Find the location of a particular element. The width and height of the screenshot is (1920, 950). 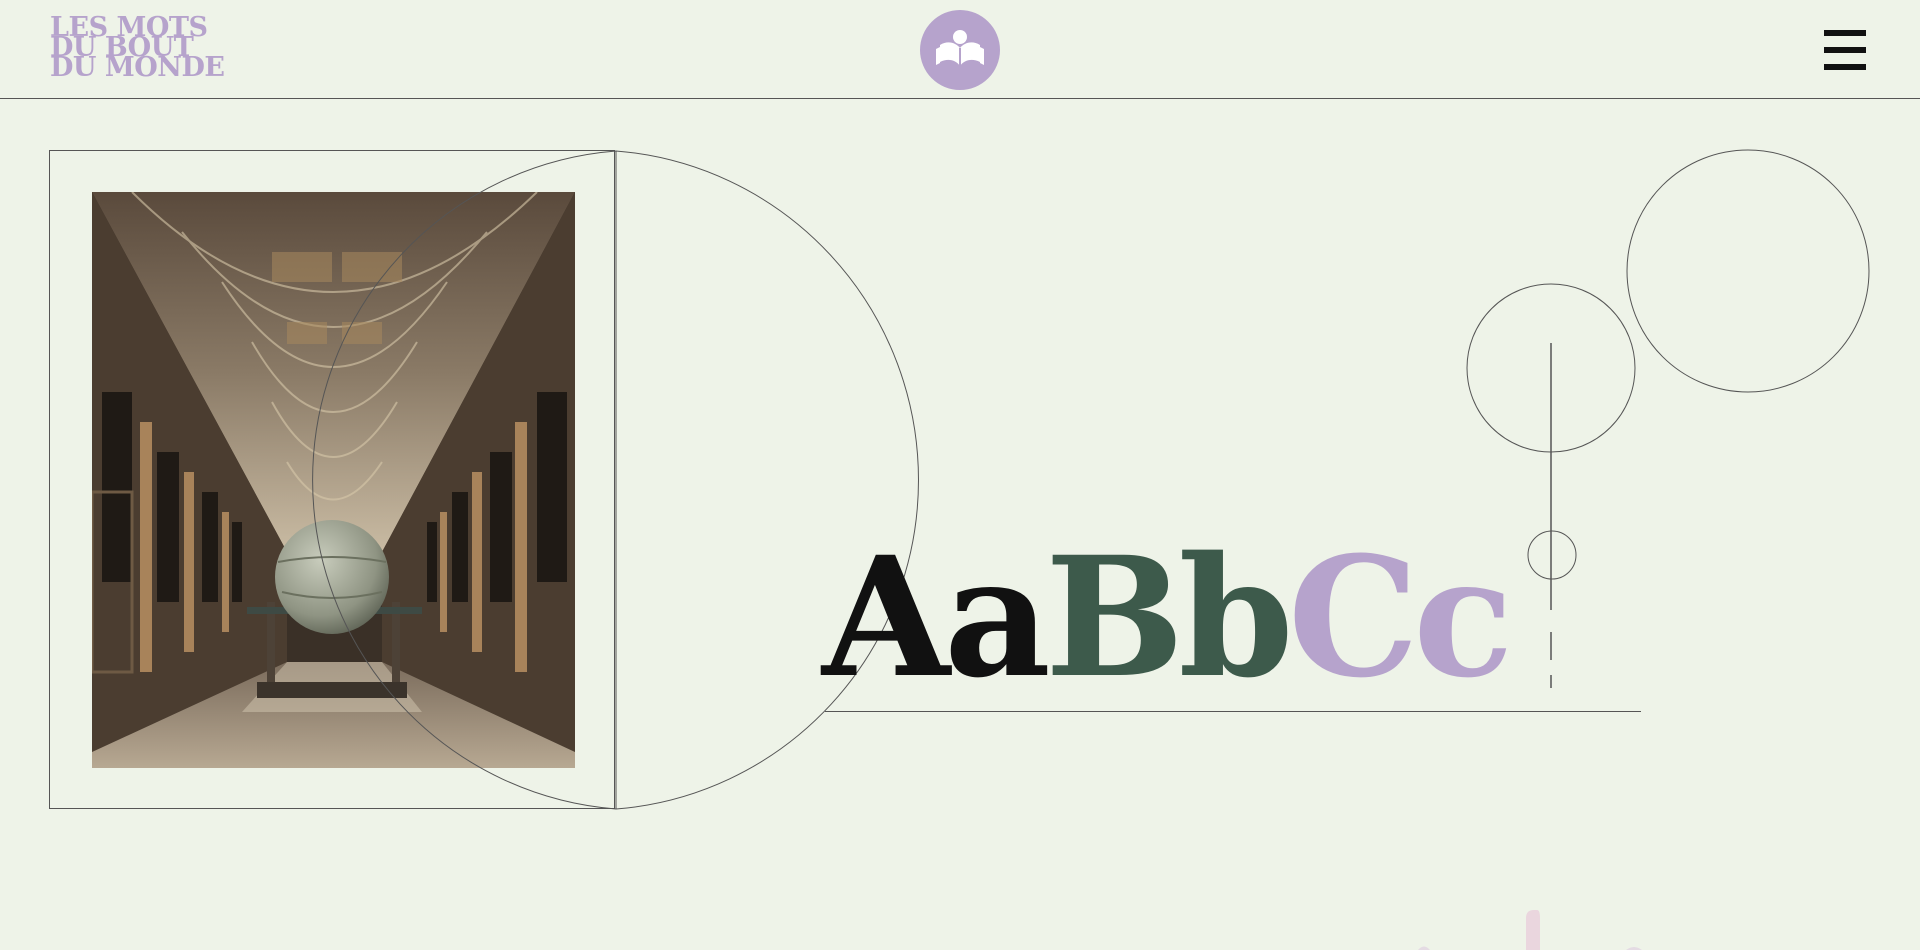

site-header: LES MOTS DU BOUT DU MONDE is located at coordinates (960, 49).